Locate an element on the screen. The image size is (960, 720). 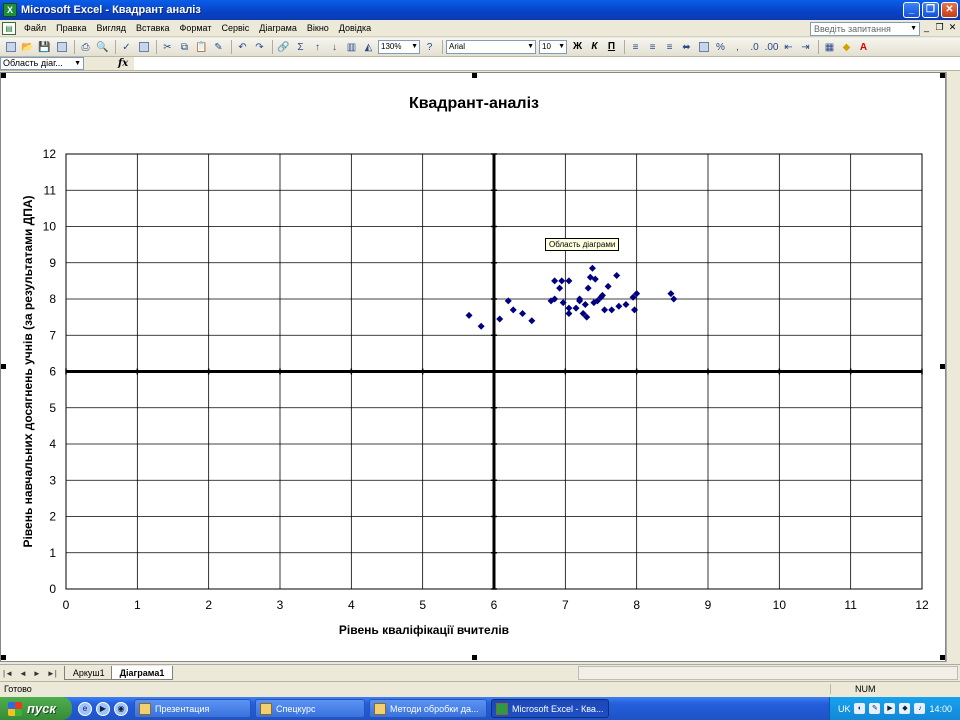
help-icon: ? is located at coordinates (429, 47).